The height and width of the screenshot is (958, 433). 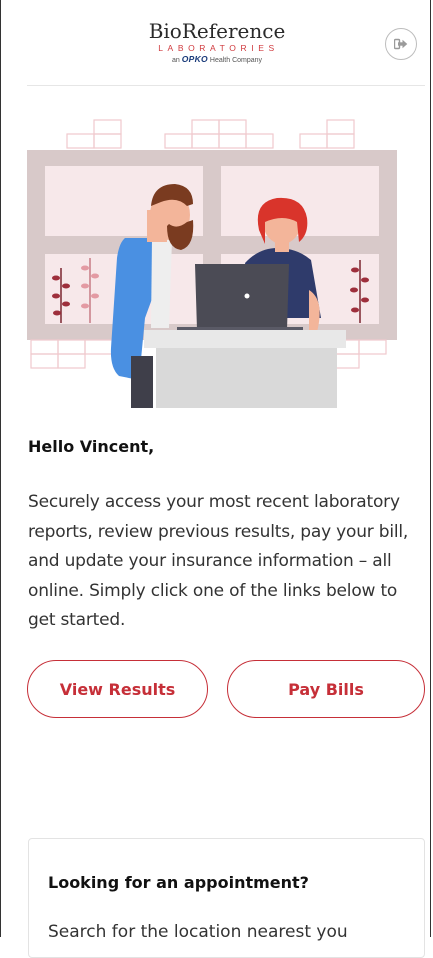 What do you see at coordinates (217, 31) in the screenshot?
I see `logo-brand: BioReference` at bounding box center [217, 31].